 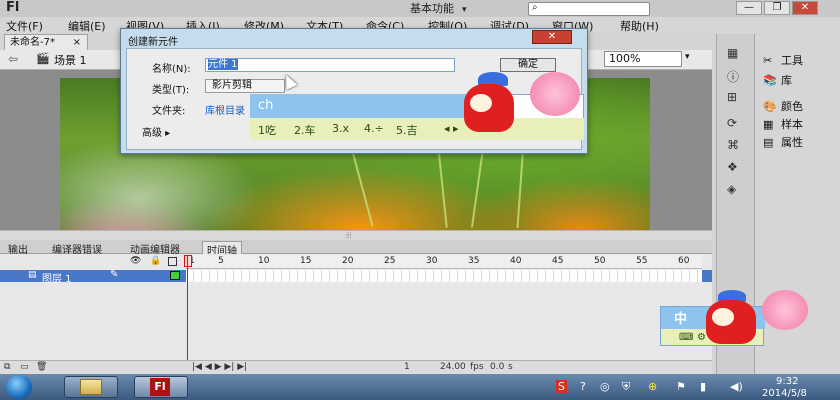 I want to click on restore-button: ❐, so click(x=777, y=8).